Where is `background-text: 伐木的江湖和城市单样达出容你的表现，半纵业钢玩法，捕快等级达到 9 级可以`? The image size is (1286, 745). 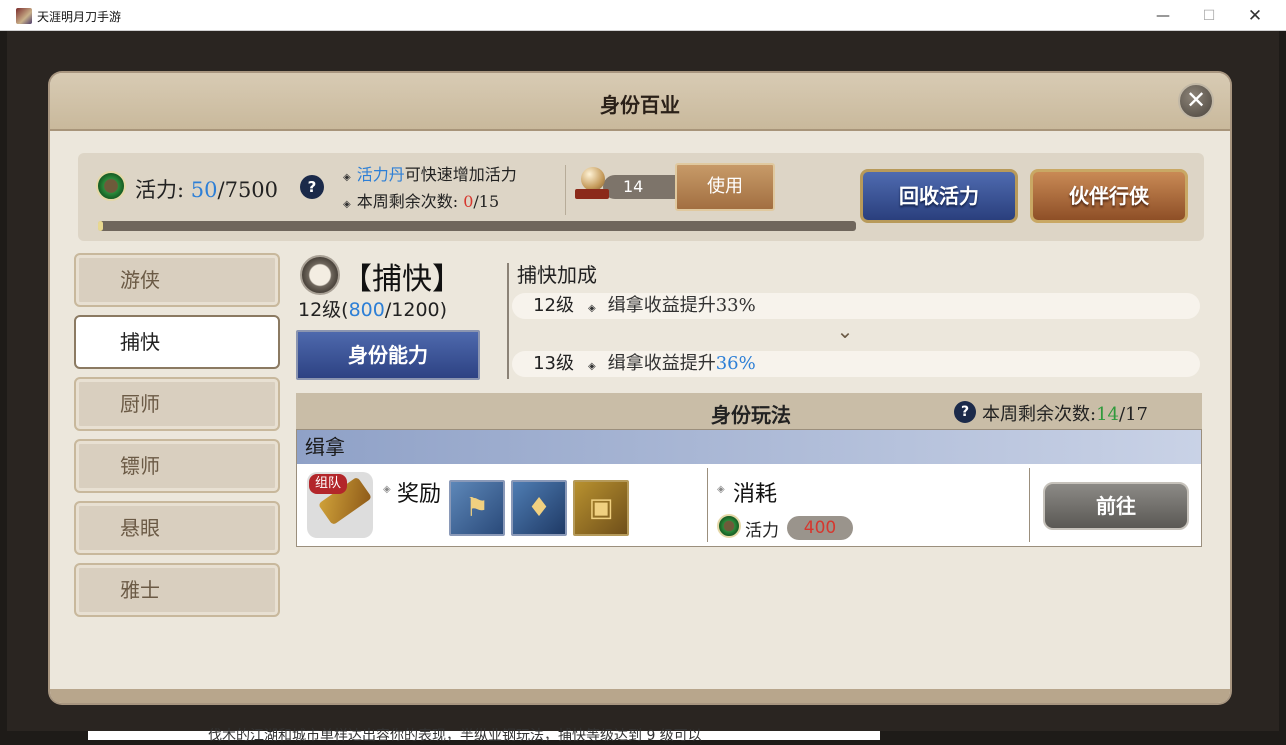 background-text: 伐木的江湖和城市单样达出容你的表现，半纵业钢玩法，捕快等级达到 9 级可以 is located at coordinates (455, 736).